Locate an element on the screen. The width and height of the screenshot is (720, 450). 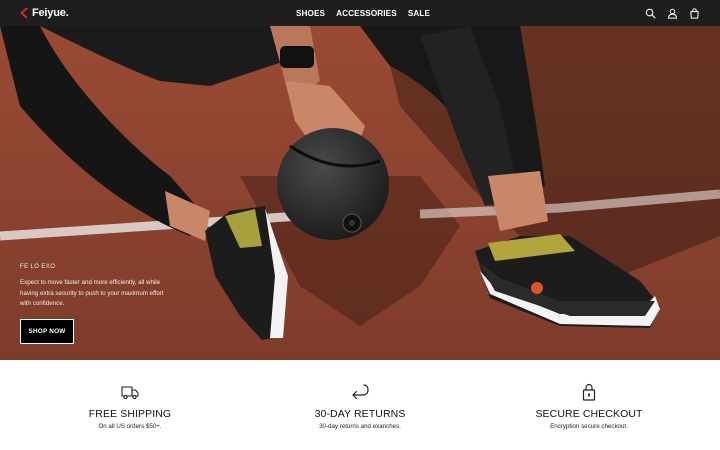
feature-title: SECURE CHECKOUT is located at coordinates (589, 414).